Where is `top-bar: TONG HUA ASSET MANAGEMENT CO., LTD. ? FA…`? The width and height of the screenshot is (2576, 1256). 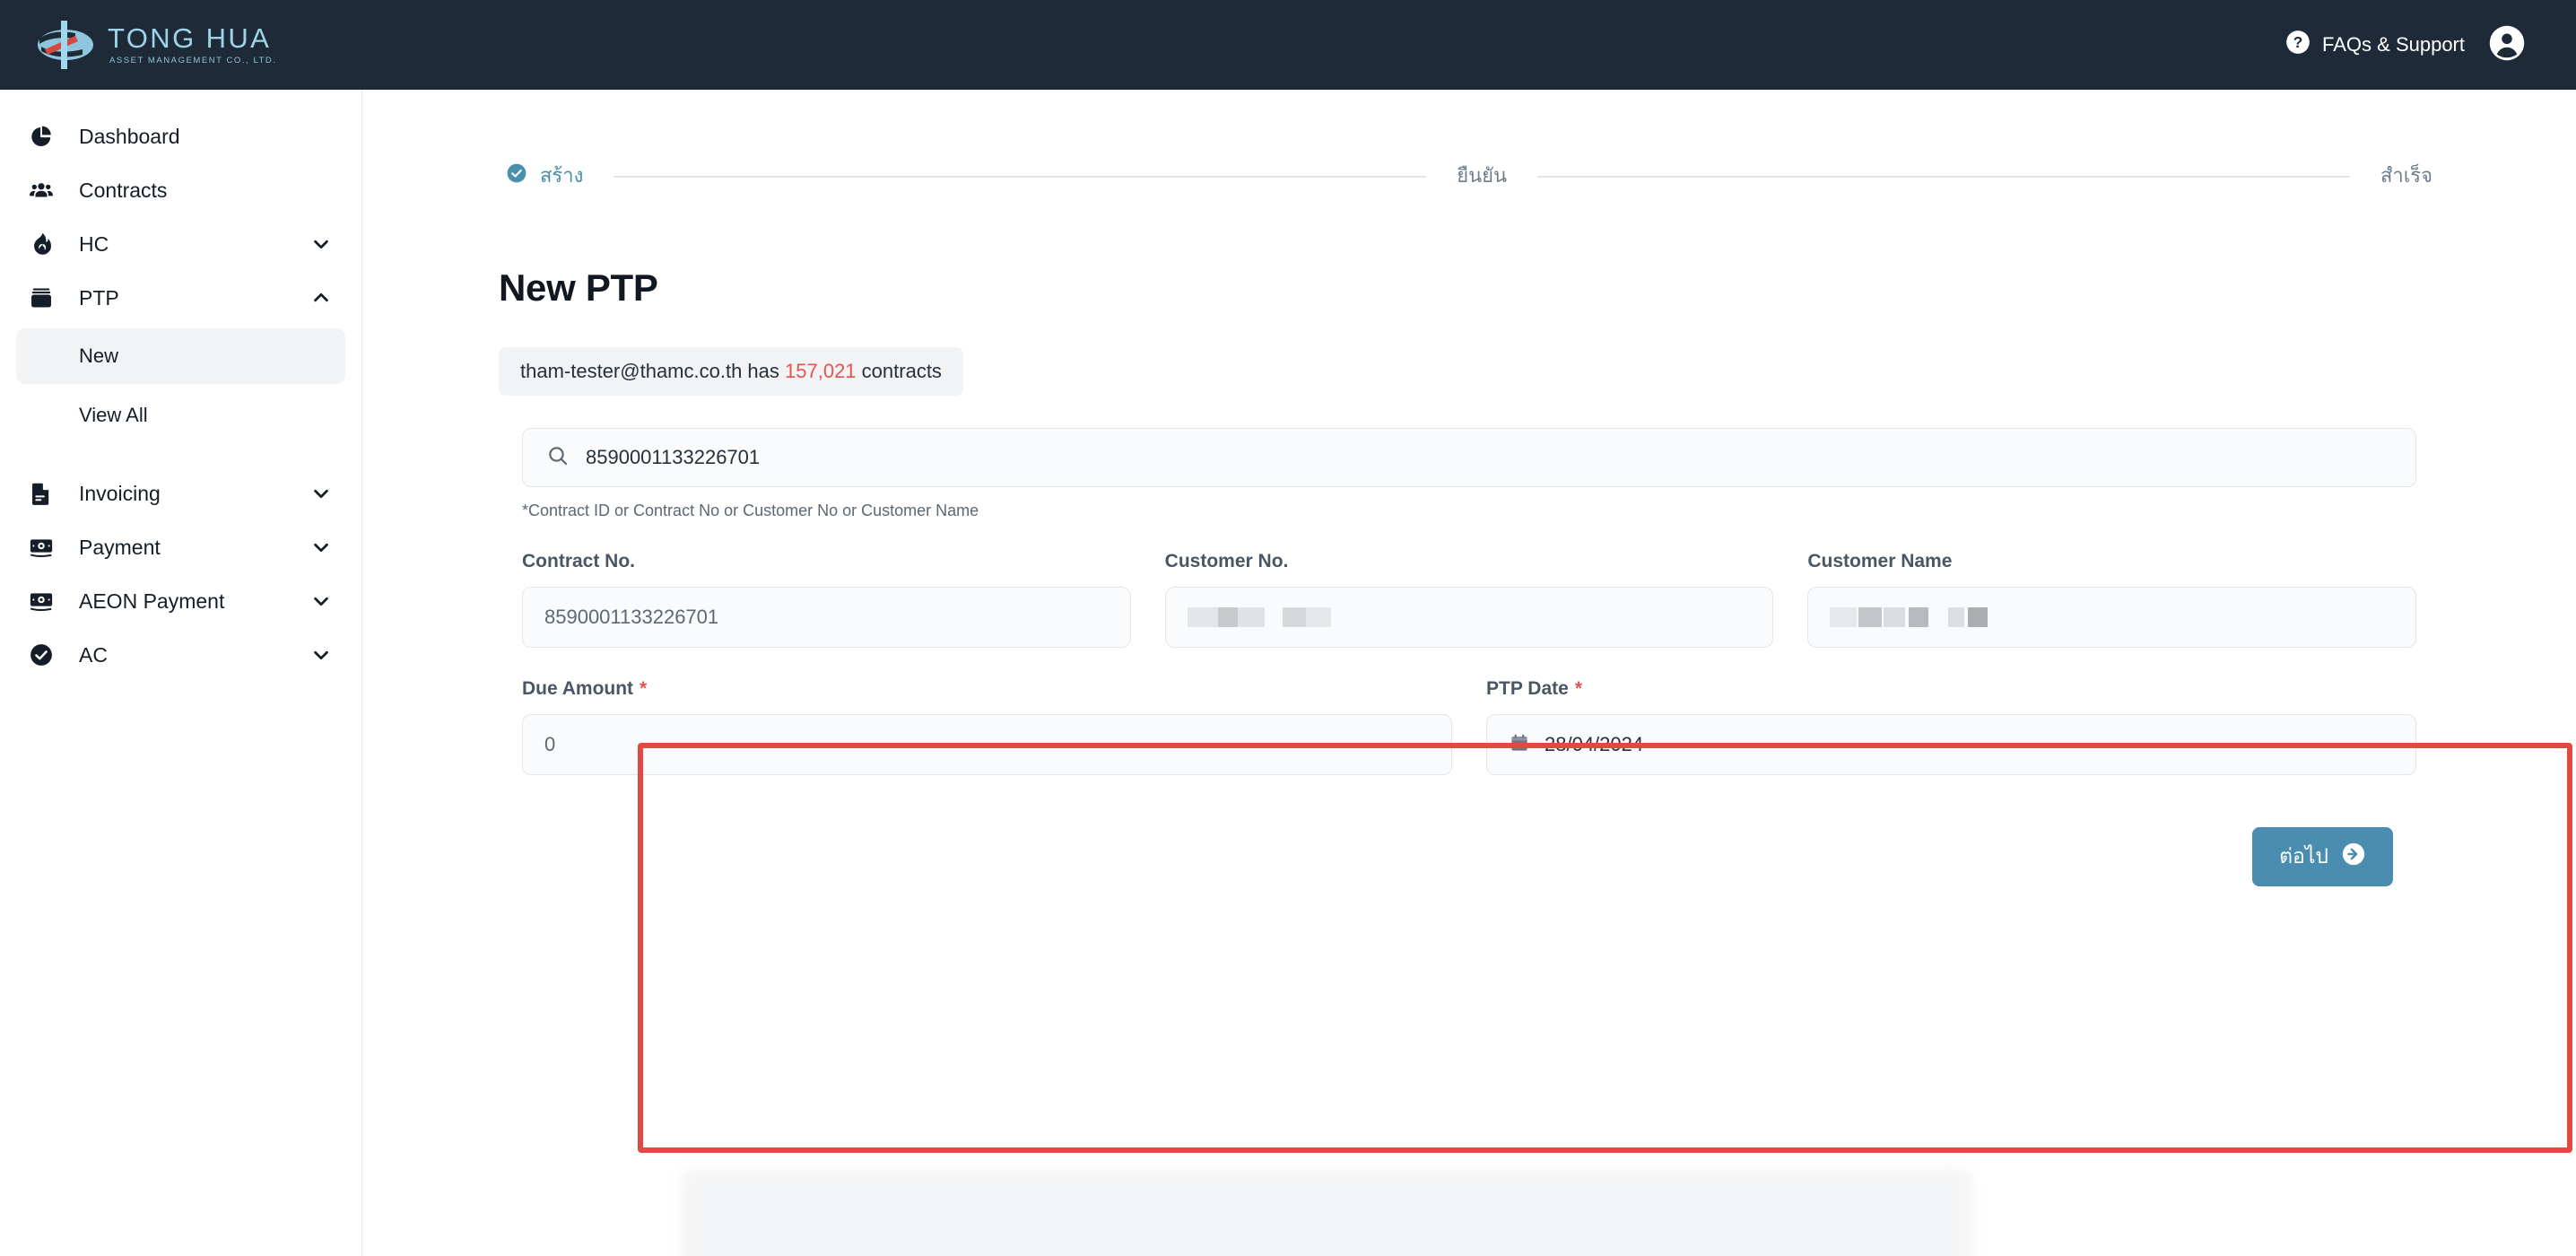 top-bar: TONG HUA ASSET MANAGEMENT CO., LTD. ? FA… is located at coordinates (1288, 45).